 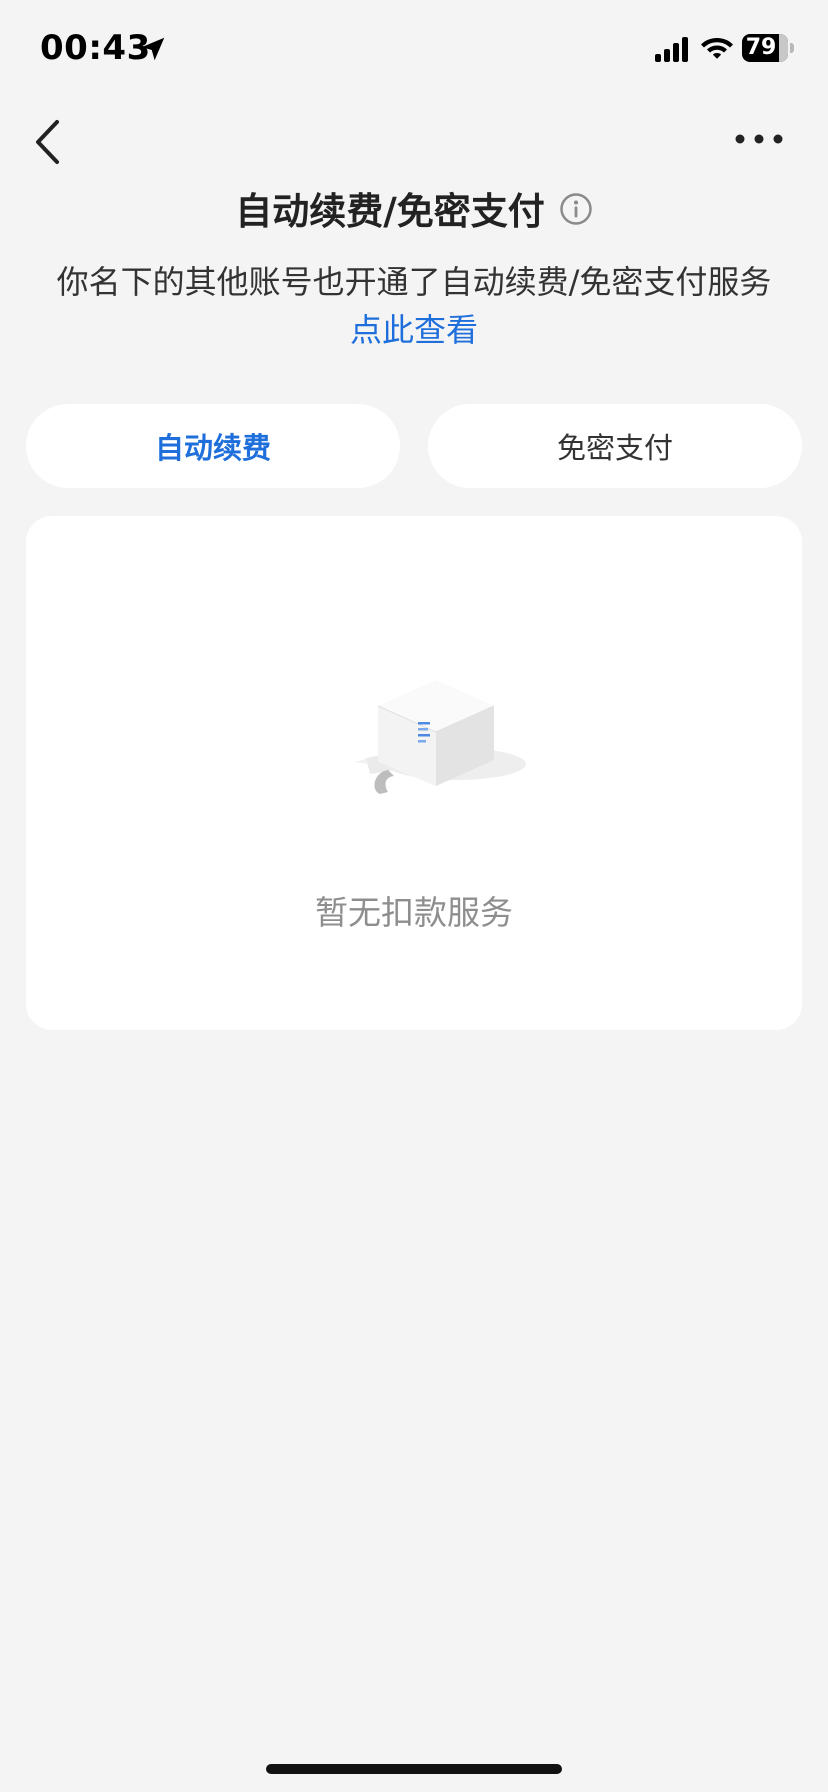 I want to click on cellular-signal-icon, so click(x=671, y=49).